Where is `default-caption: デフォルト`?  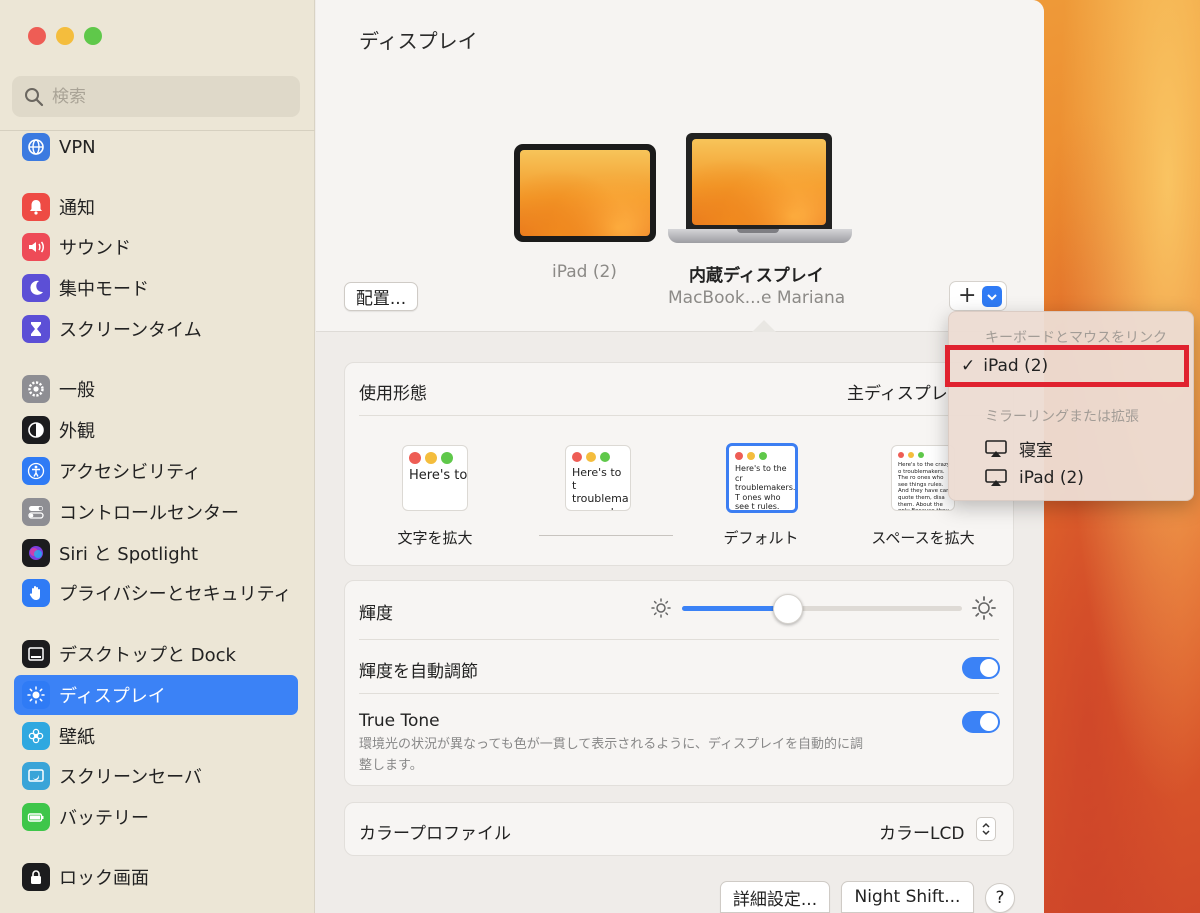 default-caption: デフォルト is located at coordinates (761, 538).